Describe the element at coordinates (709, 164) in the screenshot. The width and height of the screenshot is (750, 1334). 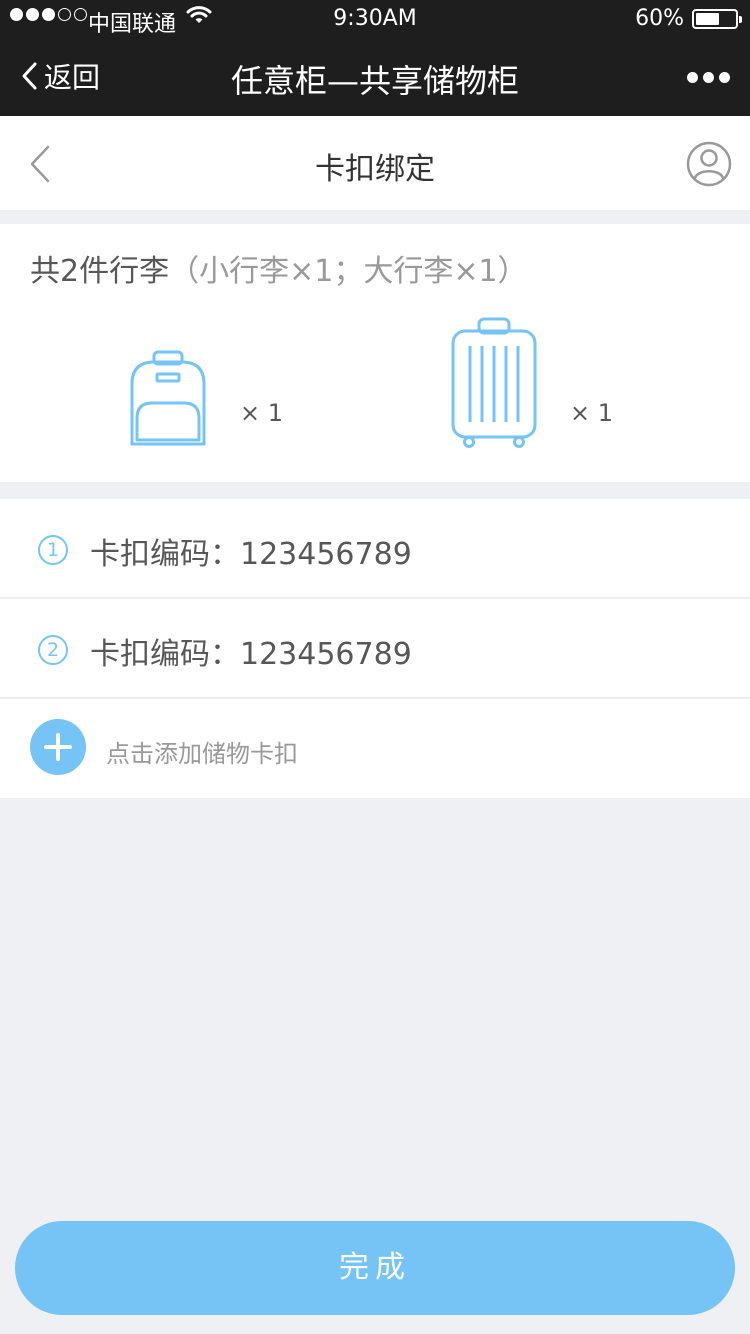
I see `user-profile-icon` at that location.